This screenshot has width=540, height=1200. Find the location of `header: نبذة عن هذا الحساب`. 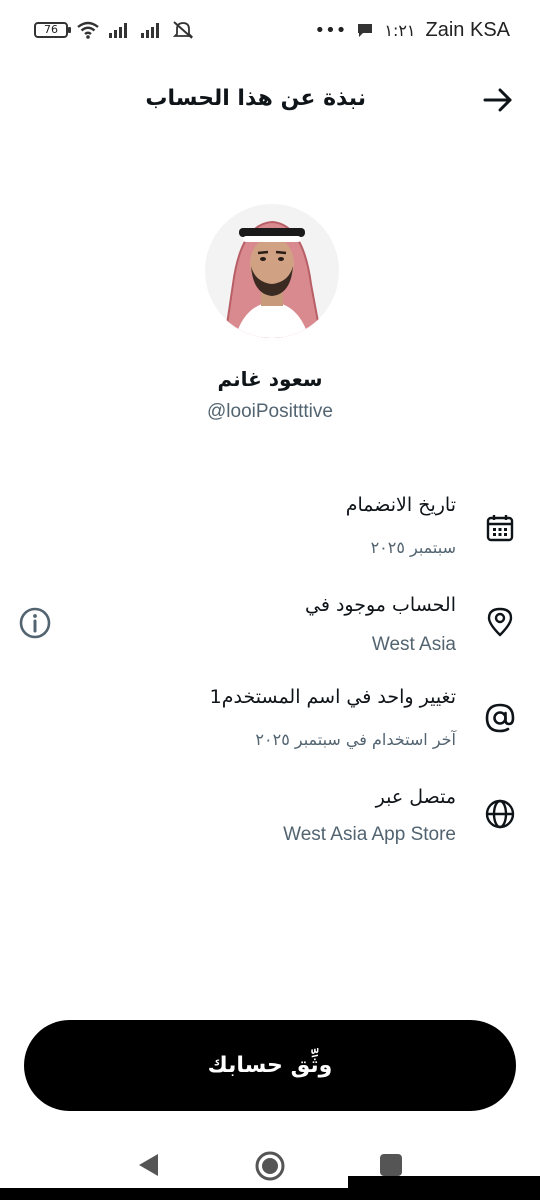

header: نبذة عن هذا الحساب is located at coordinates (270, 100).